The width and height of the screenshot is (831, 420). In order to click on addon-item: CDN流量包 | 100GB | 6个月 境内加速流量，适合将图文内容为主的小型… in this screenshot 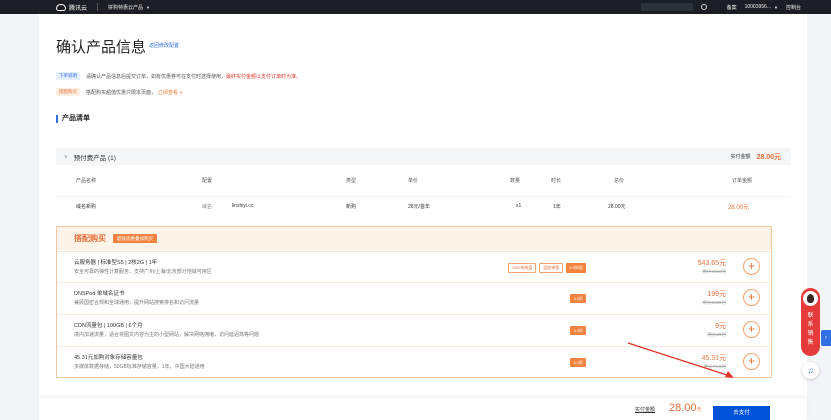, I will do `click(414, 329)`.